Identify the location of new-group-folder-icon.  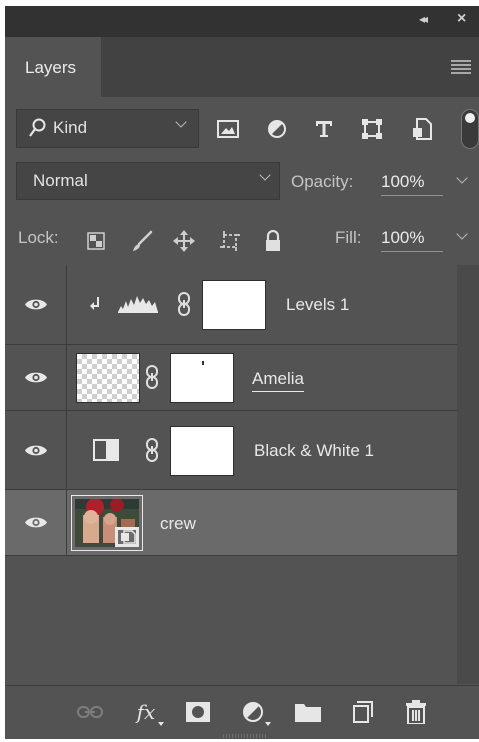
(308, 712).